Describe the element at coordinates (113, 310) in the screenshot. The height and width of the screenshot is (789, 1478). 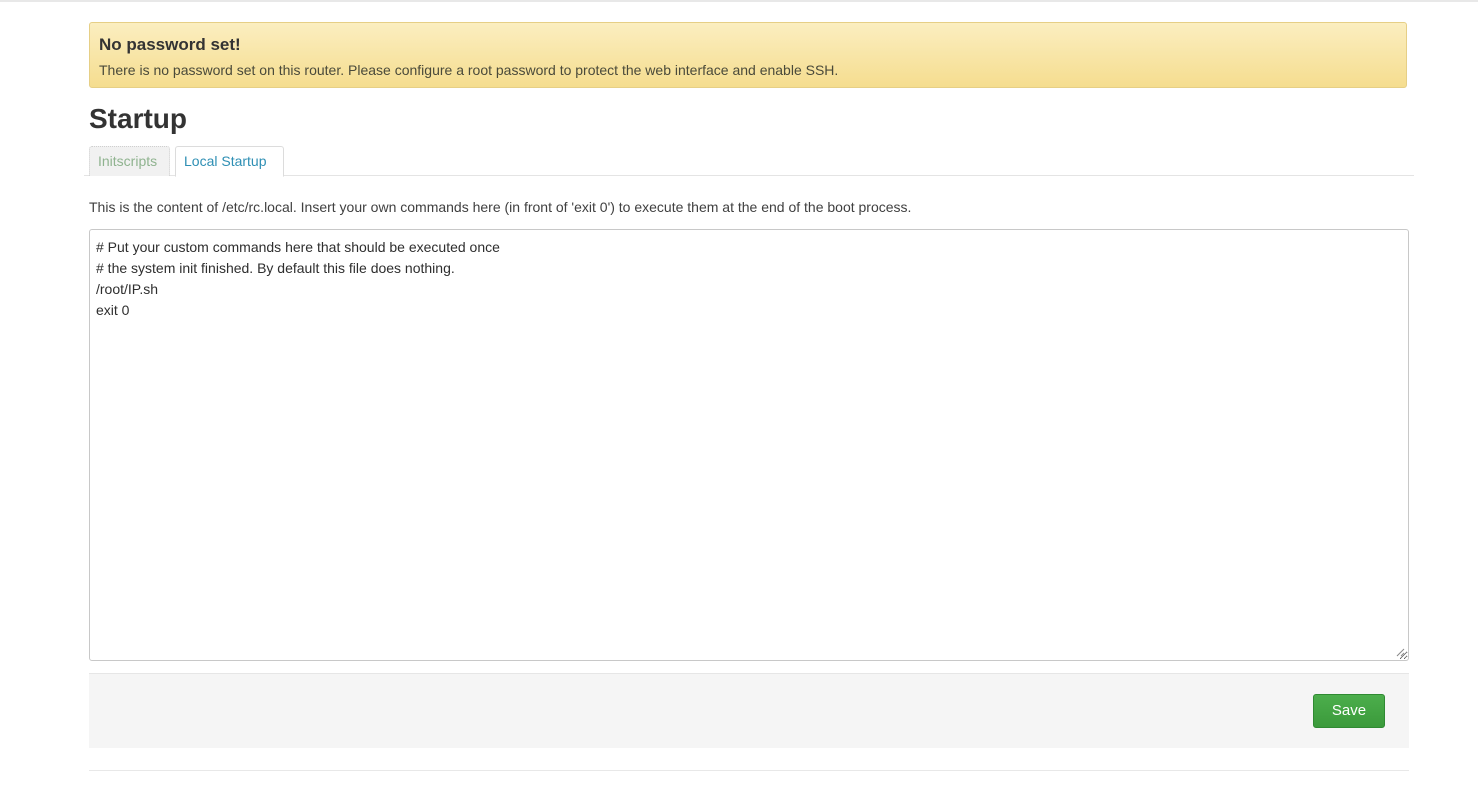
I see `editor-line: exit 0` at that location.